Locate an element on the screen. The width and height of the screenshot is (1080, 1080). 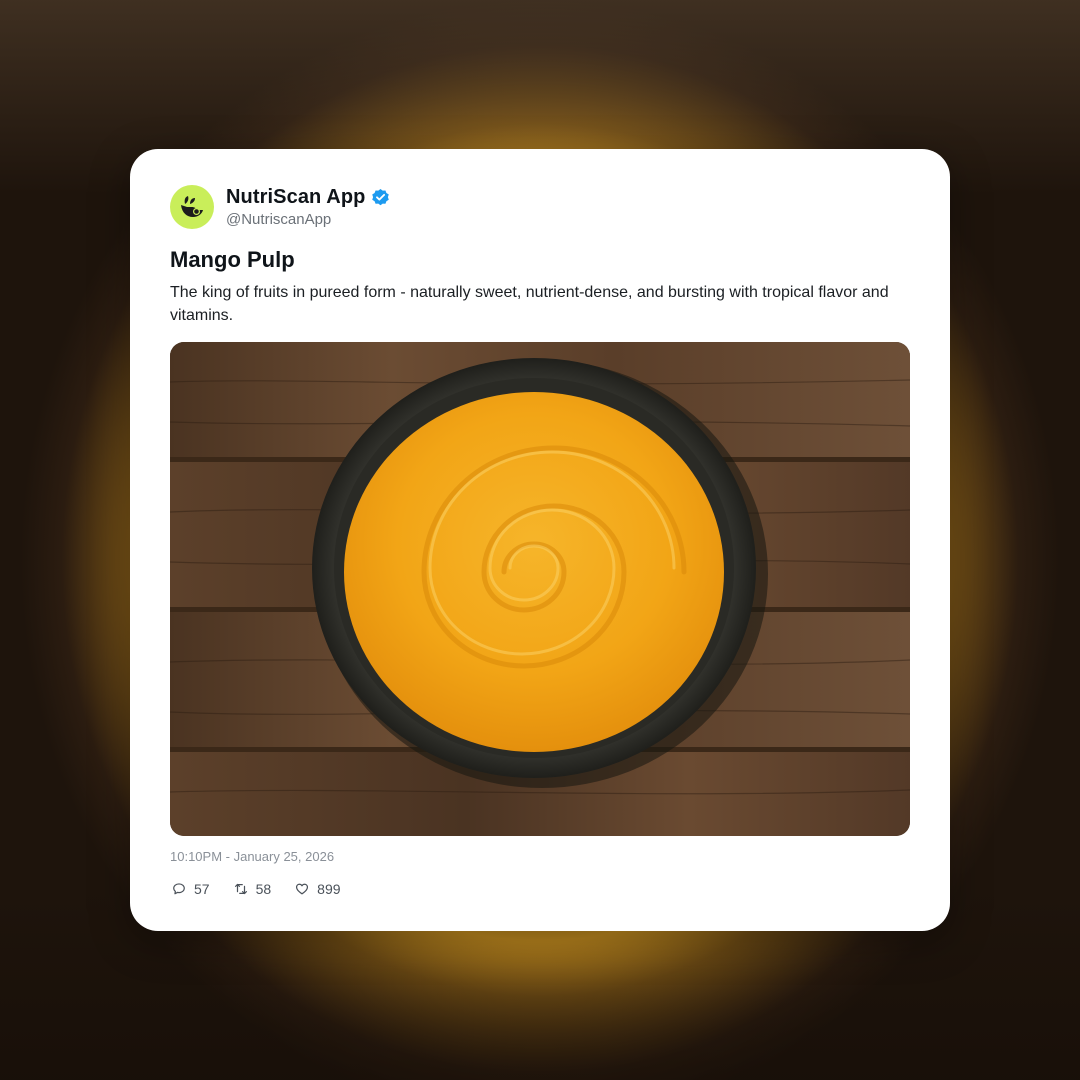
reply-count: 57 is located at coordinates (202, 889).